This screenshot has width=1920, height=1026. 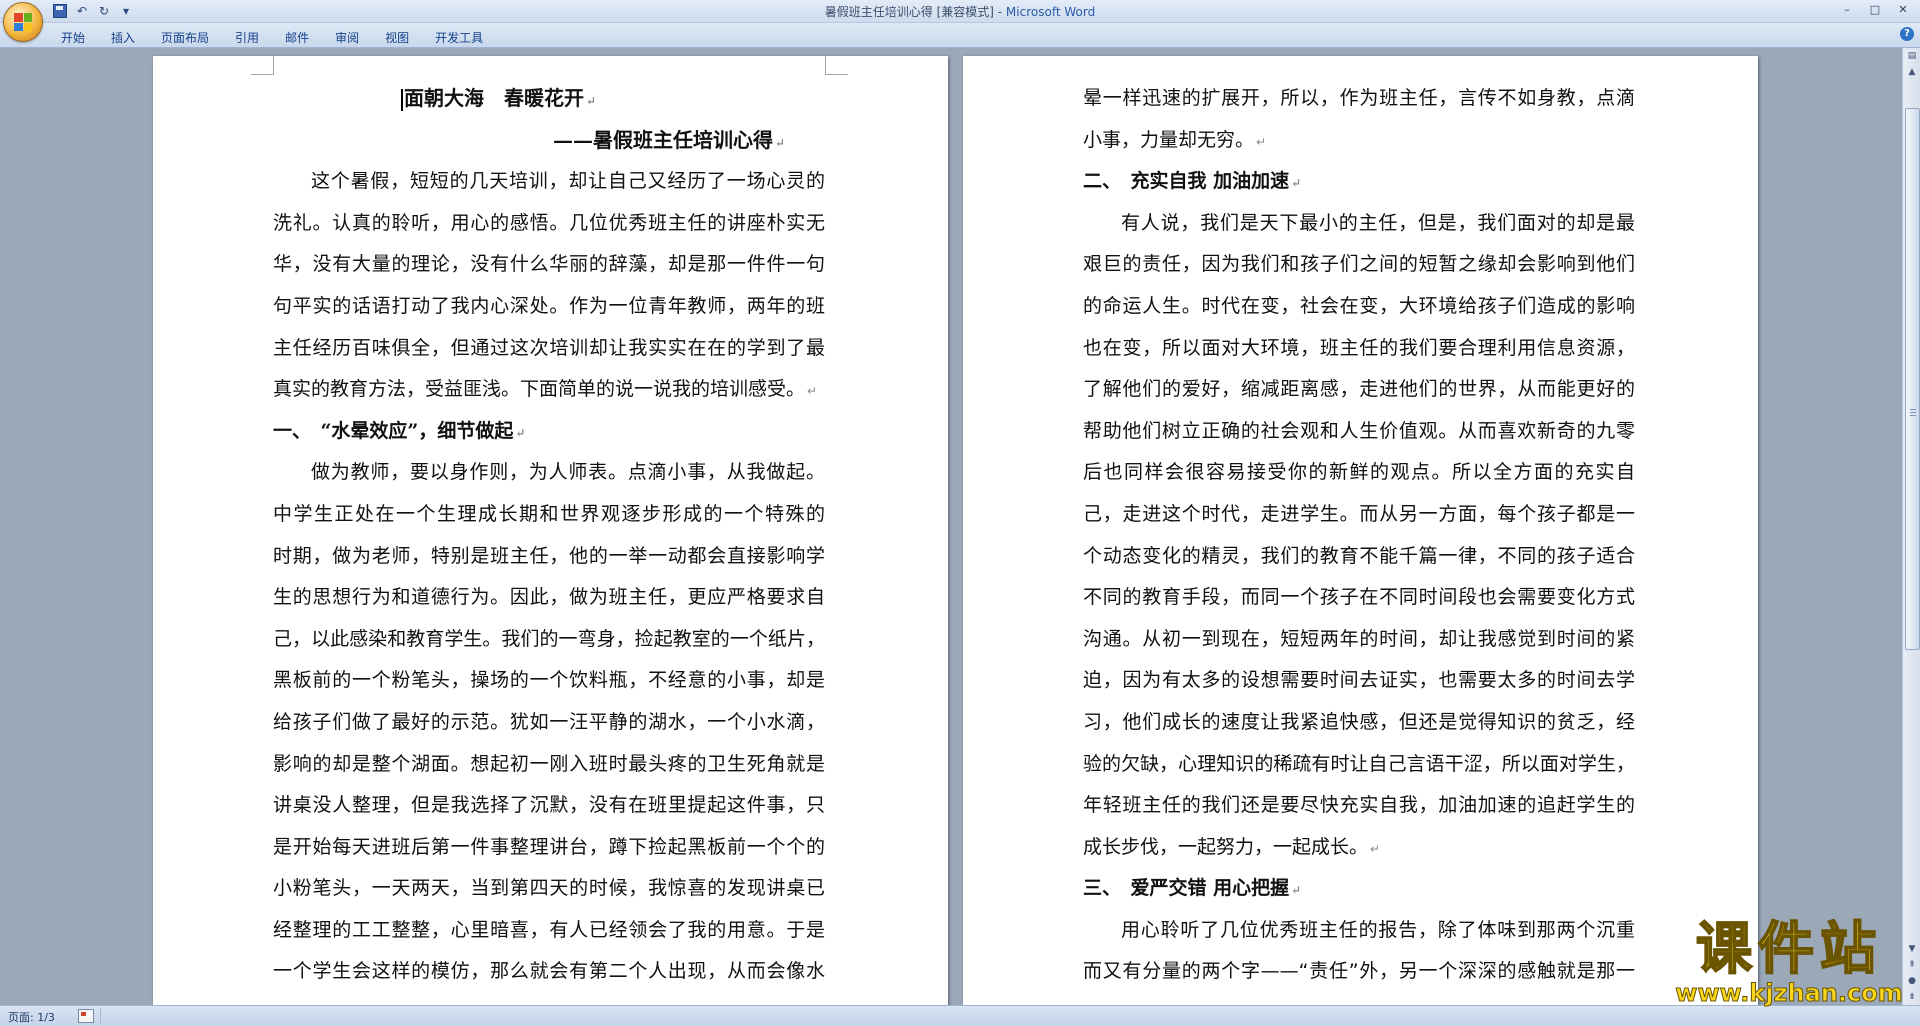 I want to click on office-button, so click(x=23, y=22).